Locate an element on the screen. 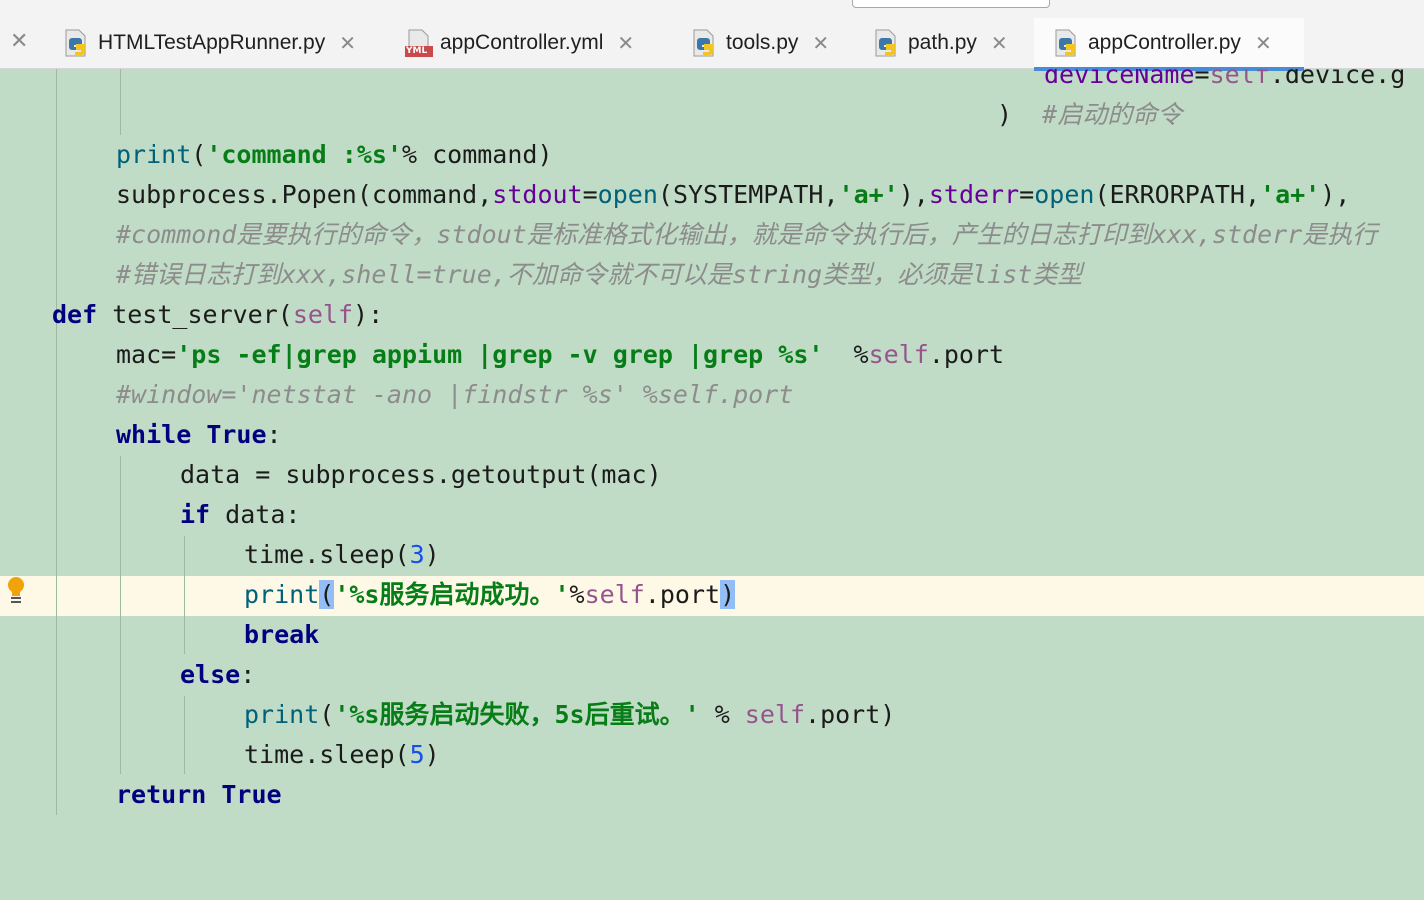 This screenshot has width=1424, height=900. code-line: if data: is located at coordinates (240, 514).